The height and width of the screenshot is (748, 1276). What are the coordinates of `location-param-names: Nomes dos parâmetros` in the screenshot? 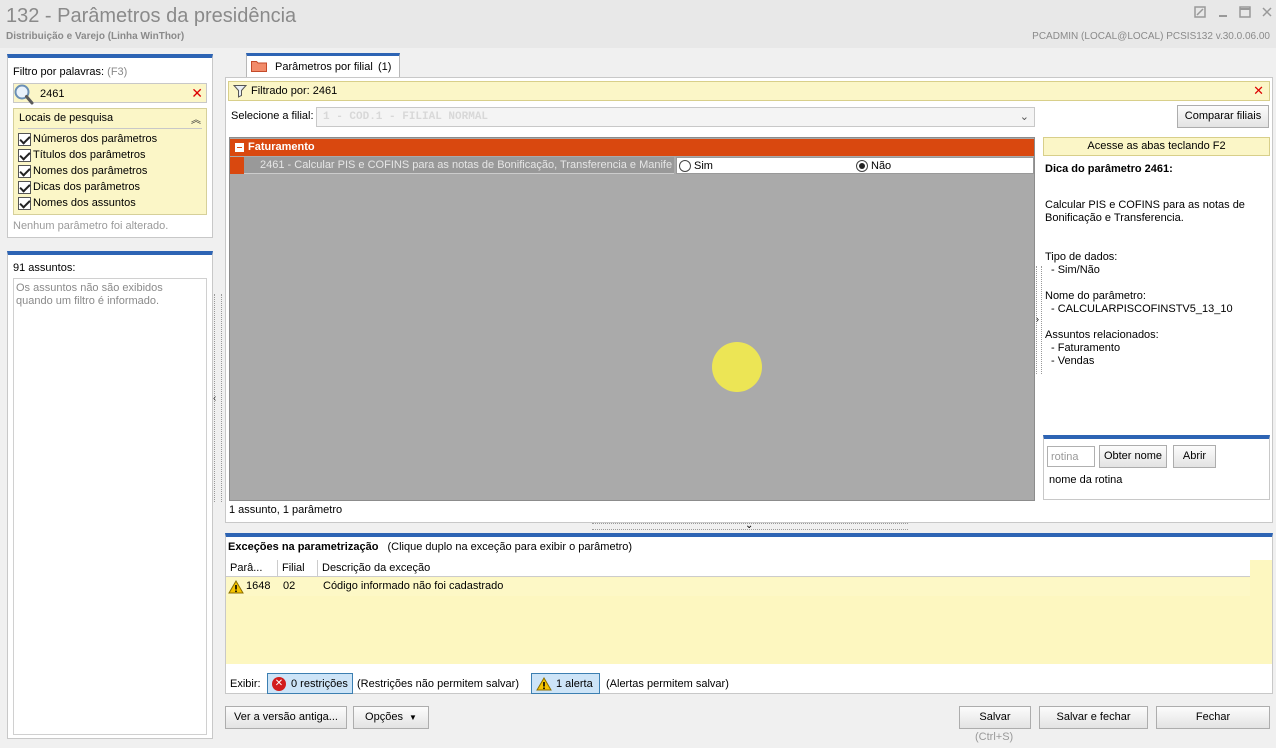 It's located at (82, 171).